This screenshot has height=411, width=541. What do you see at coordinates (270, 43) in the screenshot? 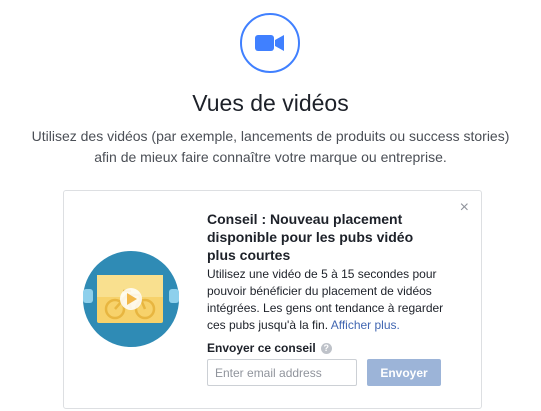
I see `video-camera-icon` at bounding box center [270, 43].